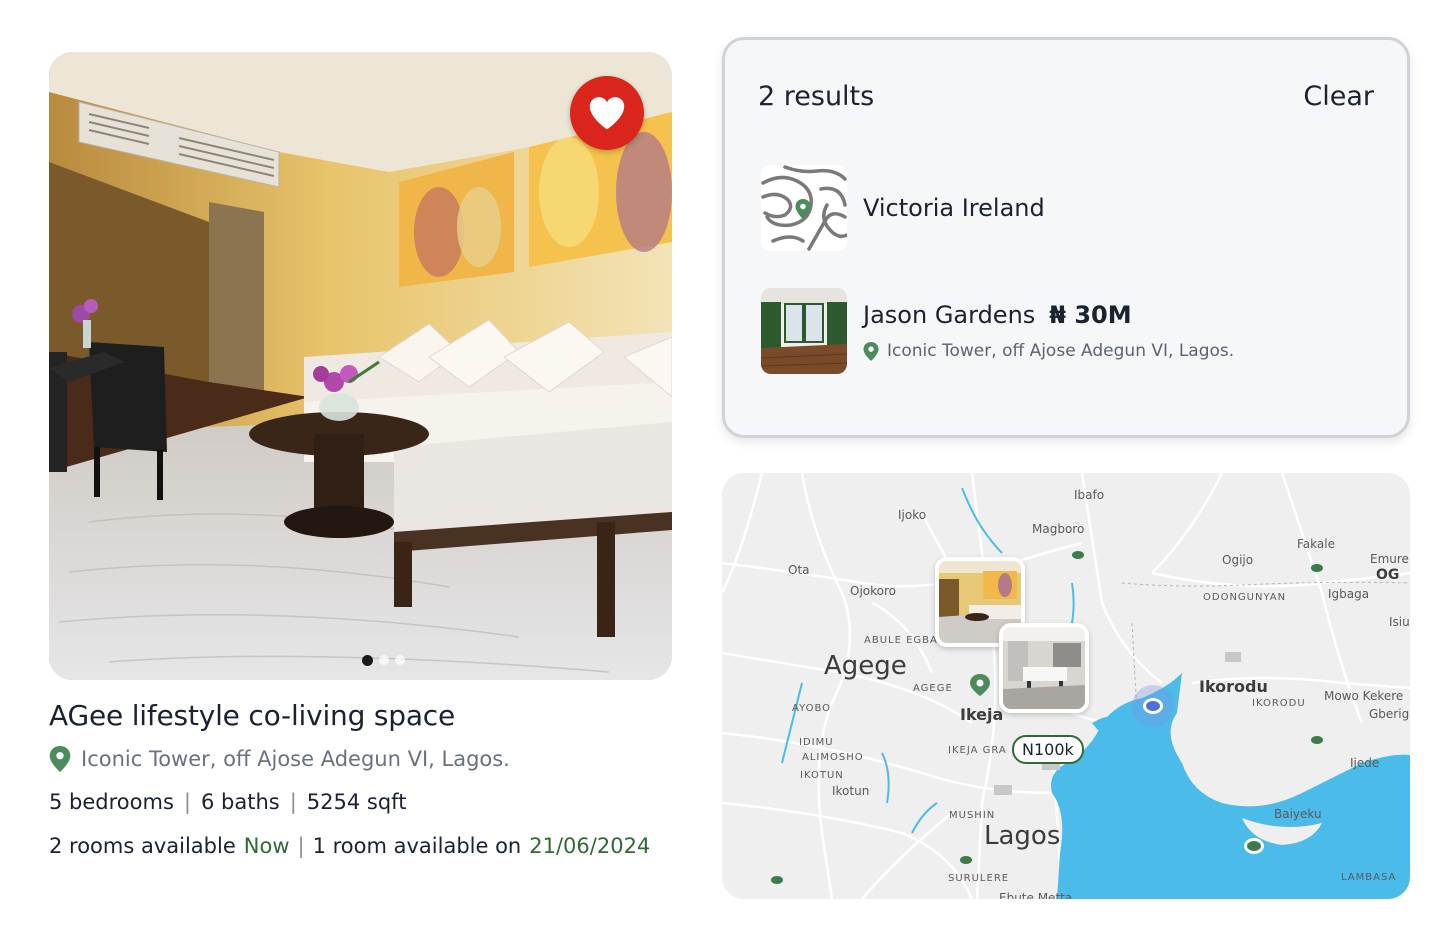 The height and width of the screenshot is (931, 1445). I want to click on map-label: Baiyeku, so click(1298, 814).